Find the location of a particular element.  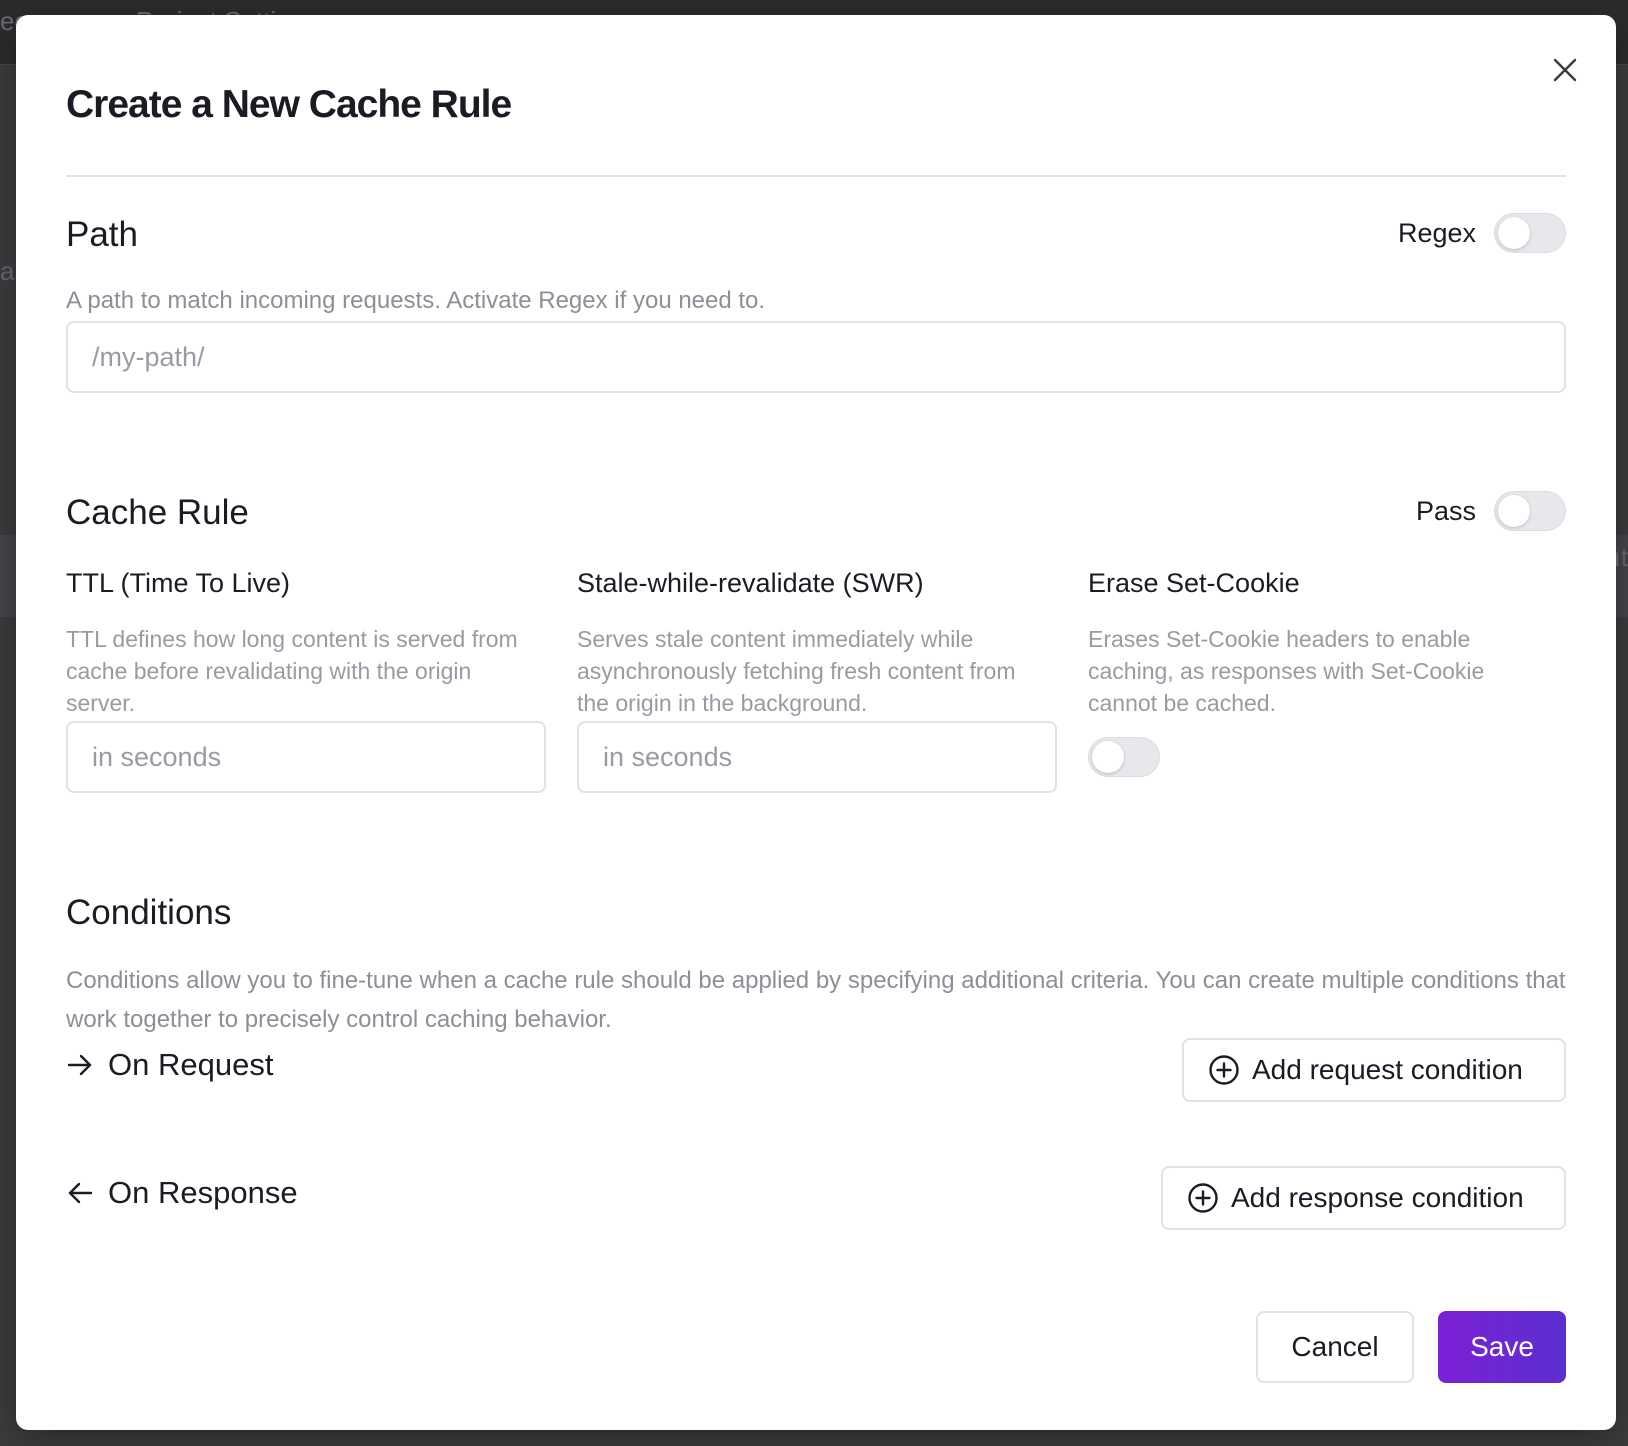

on-response-label: On Response is located at coordinates (203, 1192).